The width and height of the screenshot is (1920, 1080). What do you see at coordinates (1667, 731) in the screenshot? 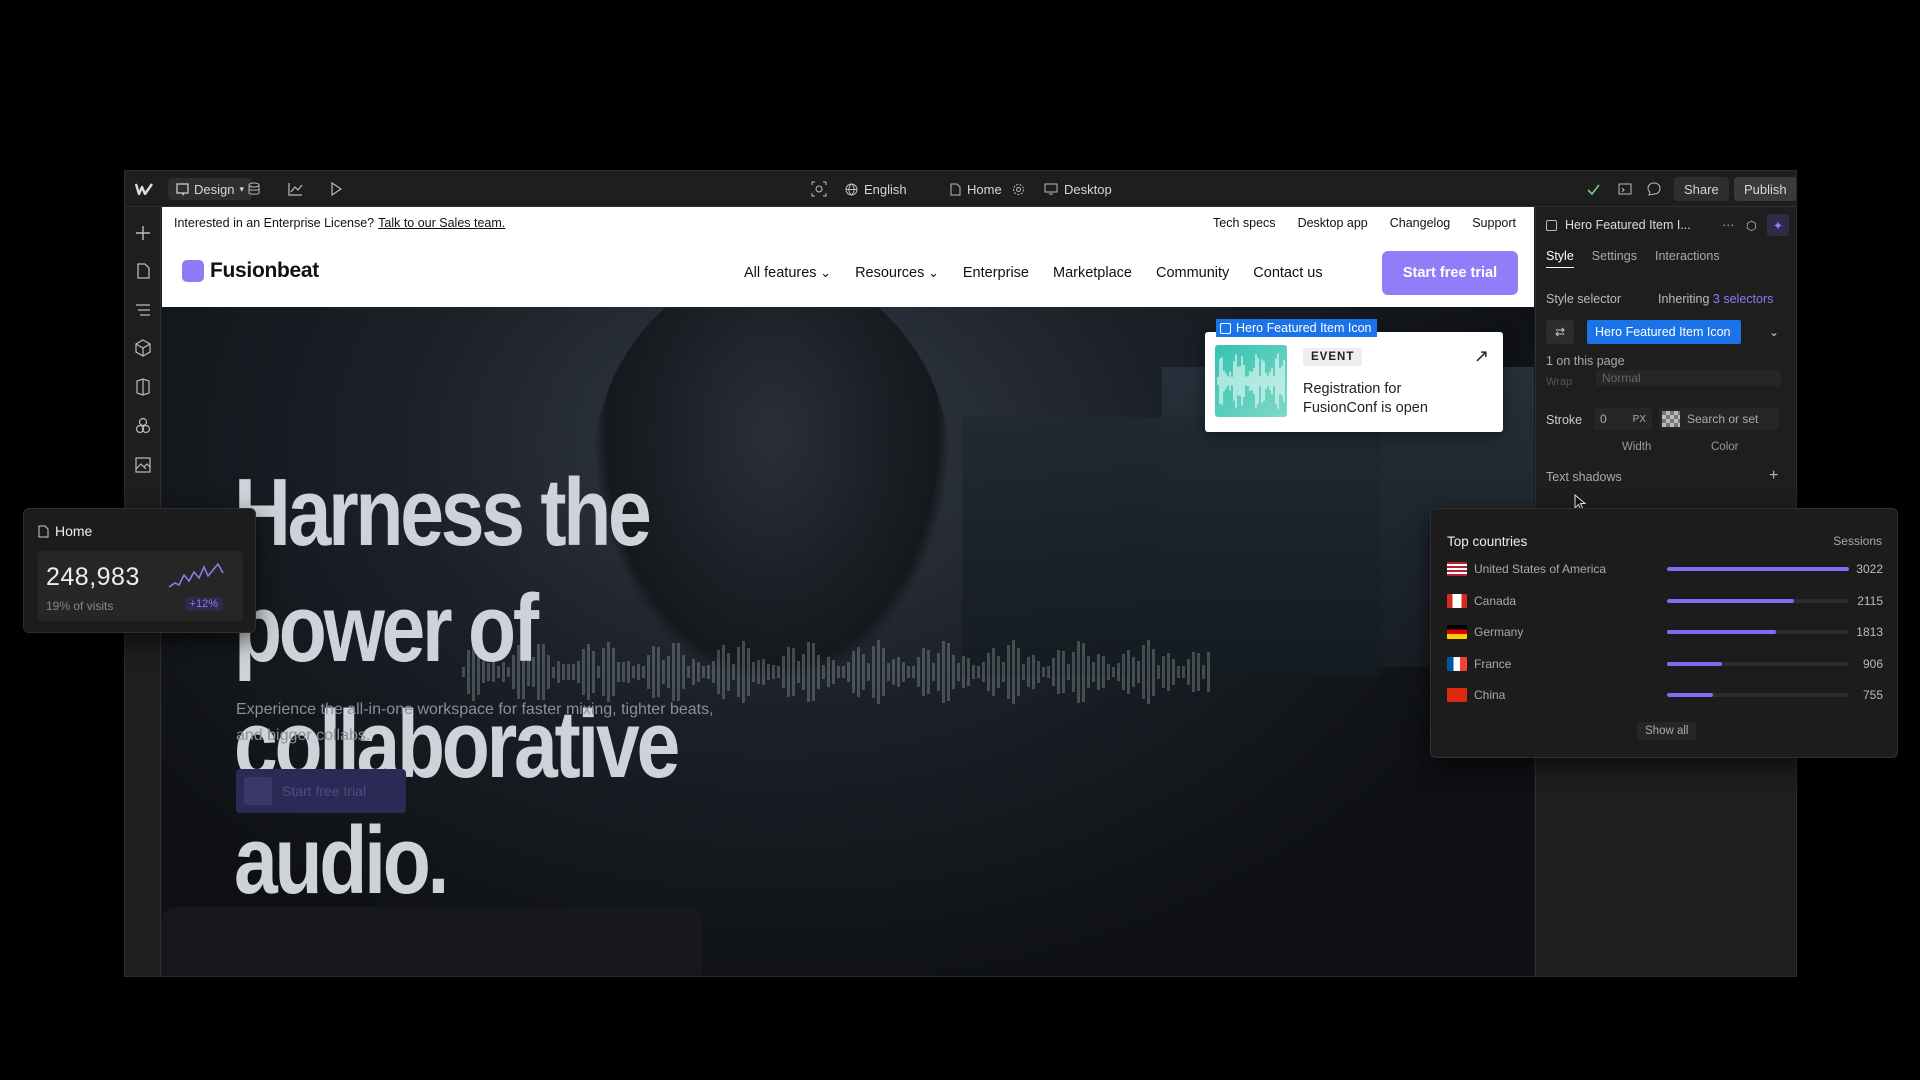
I see `show-all-button: Show all` at bounding box center [1667, 731].